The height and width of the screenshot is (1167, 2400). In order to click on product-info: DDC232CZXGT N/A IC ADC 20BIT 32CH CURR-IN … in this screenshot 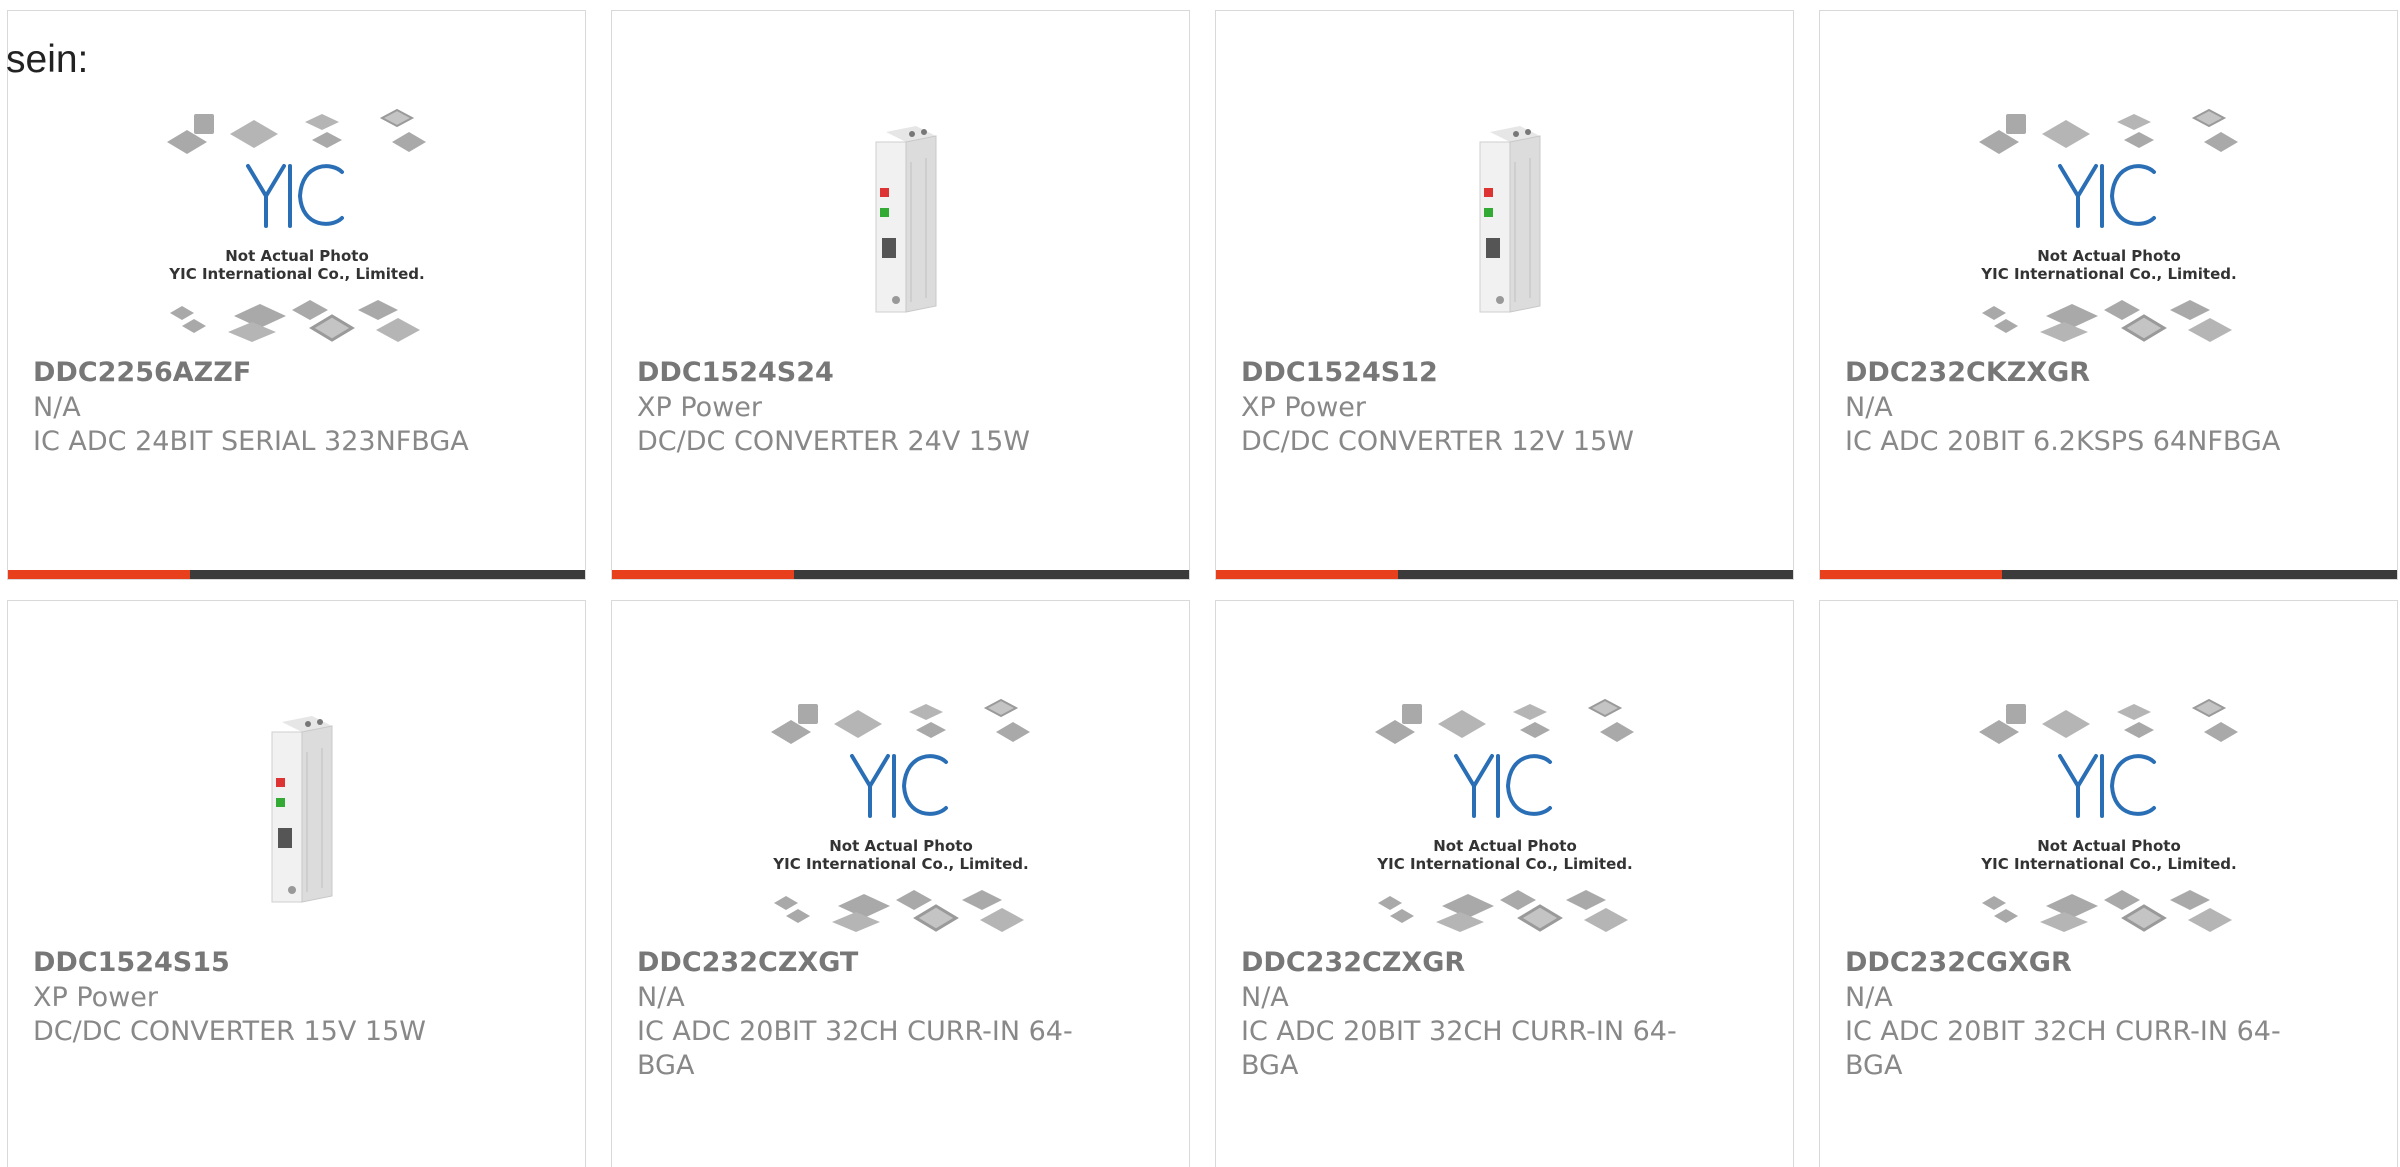, I will do `click(900, 1014)`.